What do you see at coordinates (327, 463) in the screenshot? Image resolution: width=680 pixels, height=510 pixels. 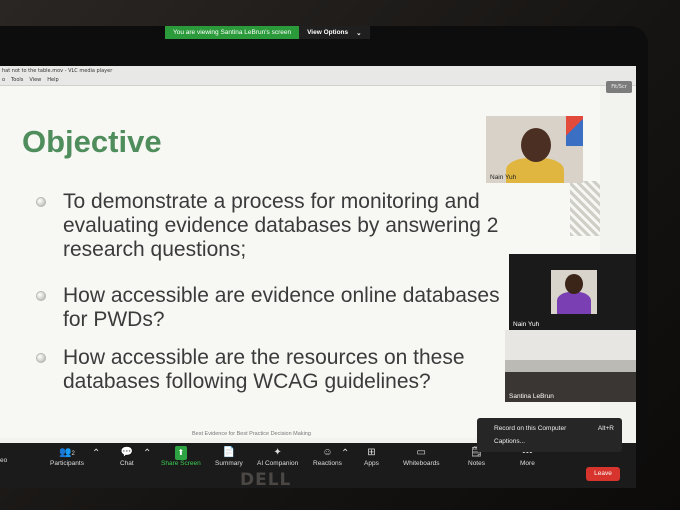 I see `reactions-label: Reactions` at bounding box center [327, 463].